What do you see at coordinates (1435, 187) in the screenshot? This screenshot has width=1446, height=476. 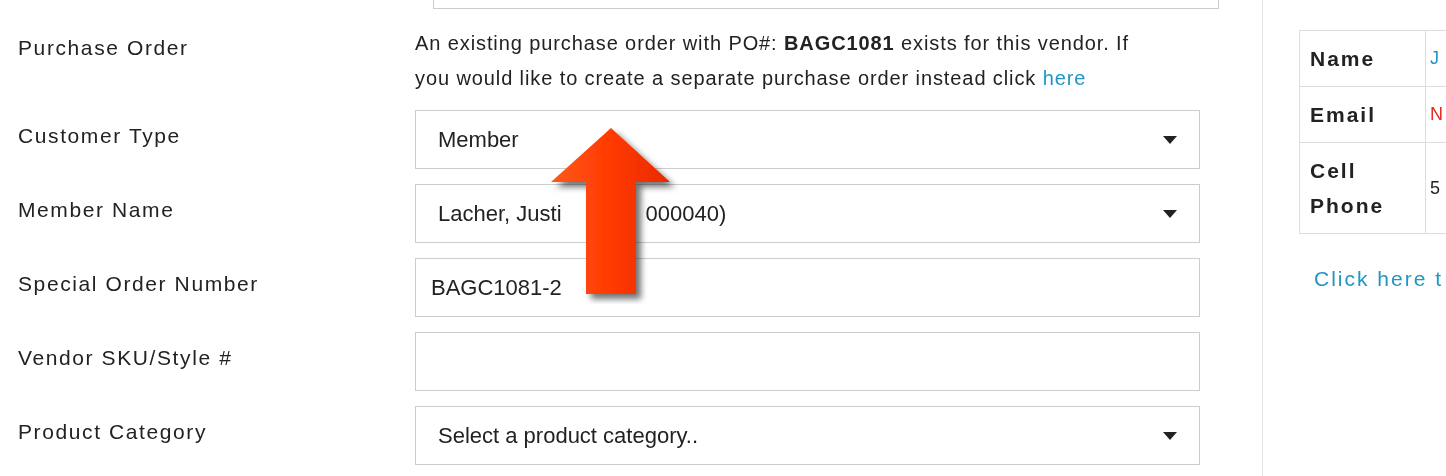 I see `table-cell: 5` at bounding box center [1435, 187].